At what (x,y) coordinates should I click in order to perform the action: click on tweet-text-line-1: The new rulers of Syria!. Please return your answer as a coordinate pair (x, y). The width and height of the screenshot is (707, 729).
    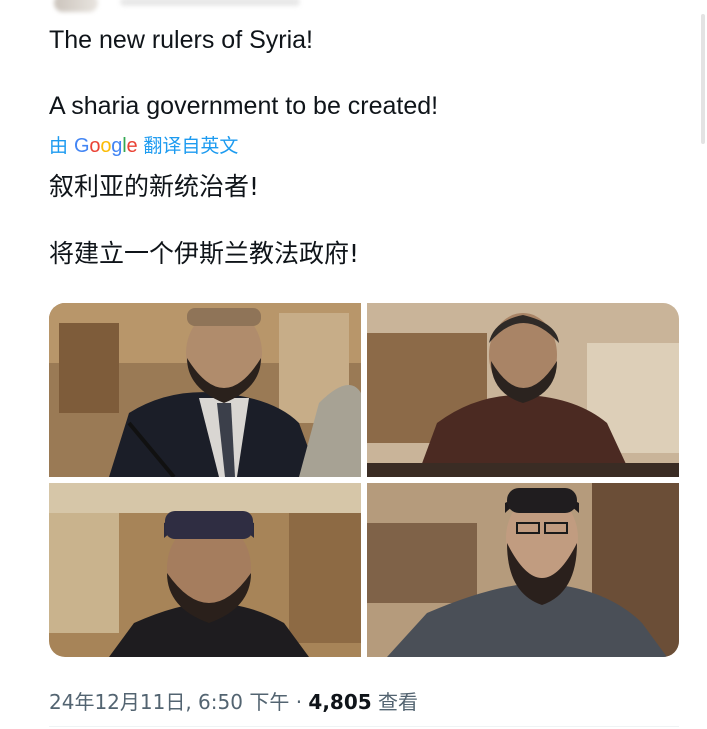
    Looking at the image, I should click on (181, 40).